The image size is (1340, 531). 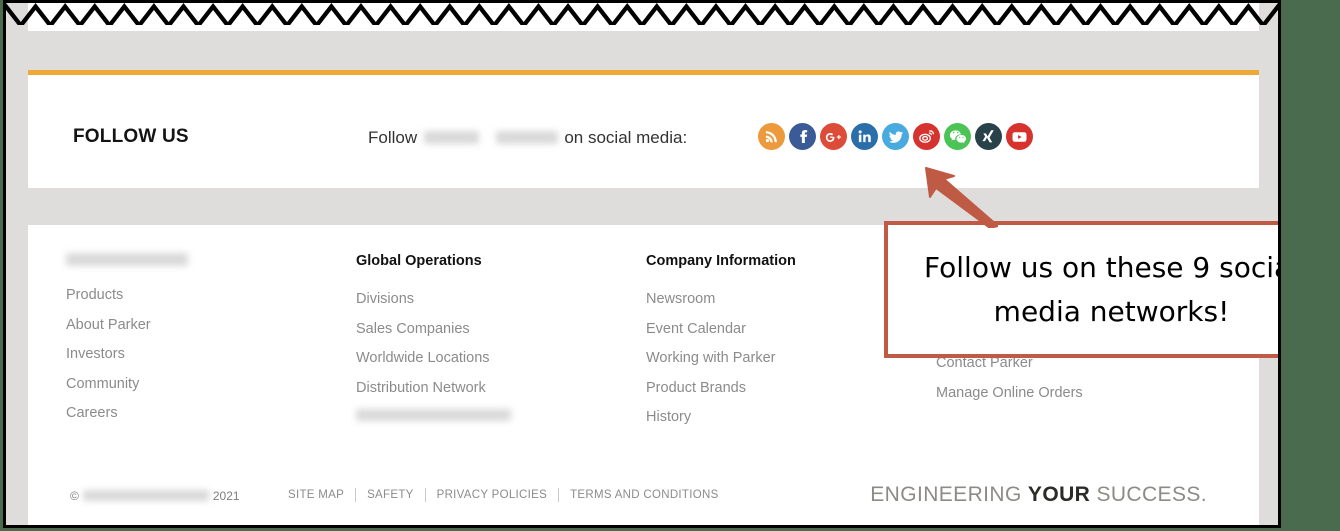 I want to click on rss-icon, so click(x=771, y=136).